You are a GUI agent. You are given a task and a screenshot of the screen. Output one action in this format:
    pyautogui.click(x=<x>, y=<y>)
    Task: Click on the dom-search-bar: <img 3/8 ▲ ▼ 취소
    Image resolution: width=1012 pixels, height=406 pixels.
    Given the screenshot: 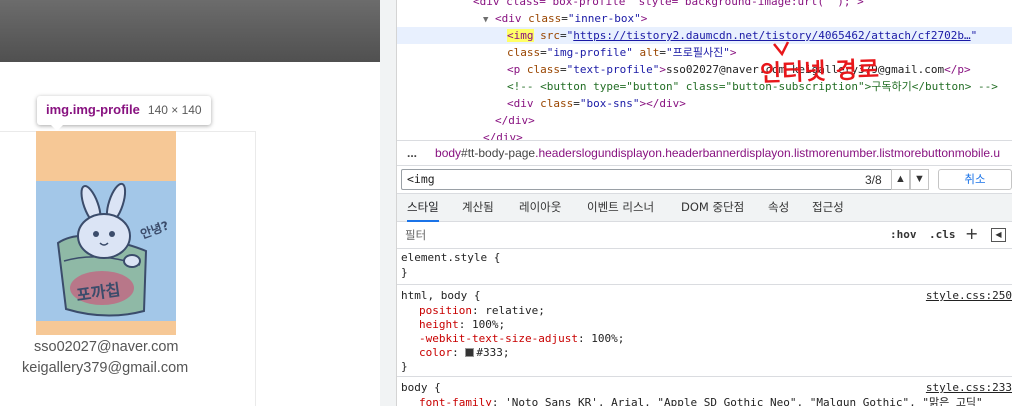 What is the action you would take?
    pyautogui.click(x=704, y=180)
    